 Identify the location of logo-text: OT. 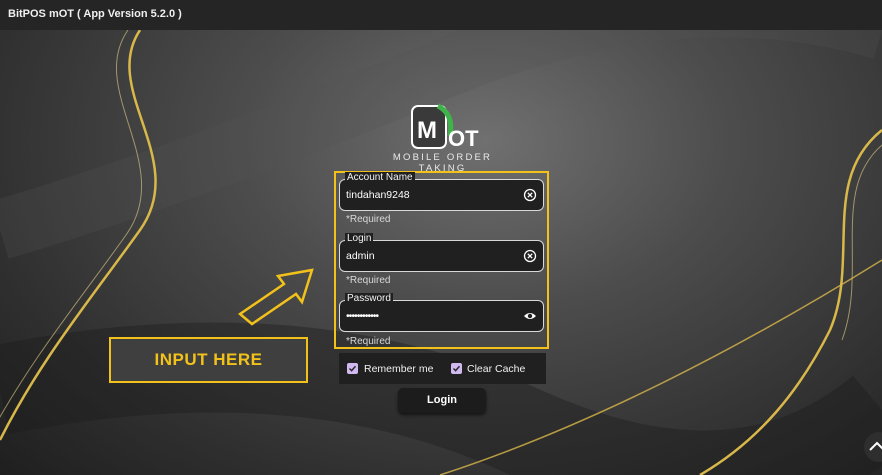
(463, 138).